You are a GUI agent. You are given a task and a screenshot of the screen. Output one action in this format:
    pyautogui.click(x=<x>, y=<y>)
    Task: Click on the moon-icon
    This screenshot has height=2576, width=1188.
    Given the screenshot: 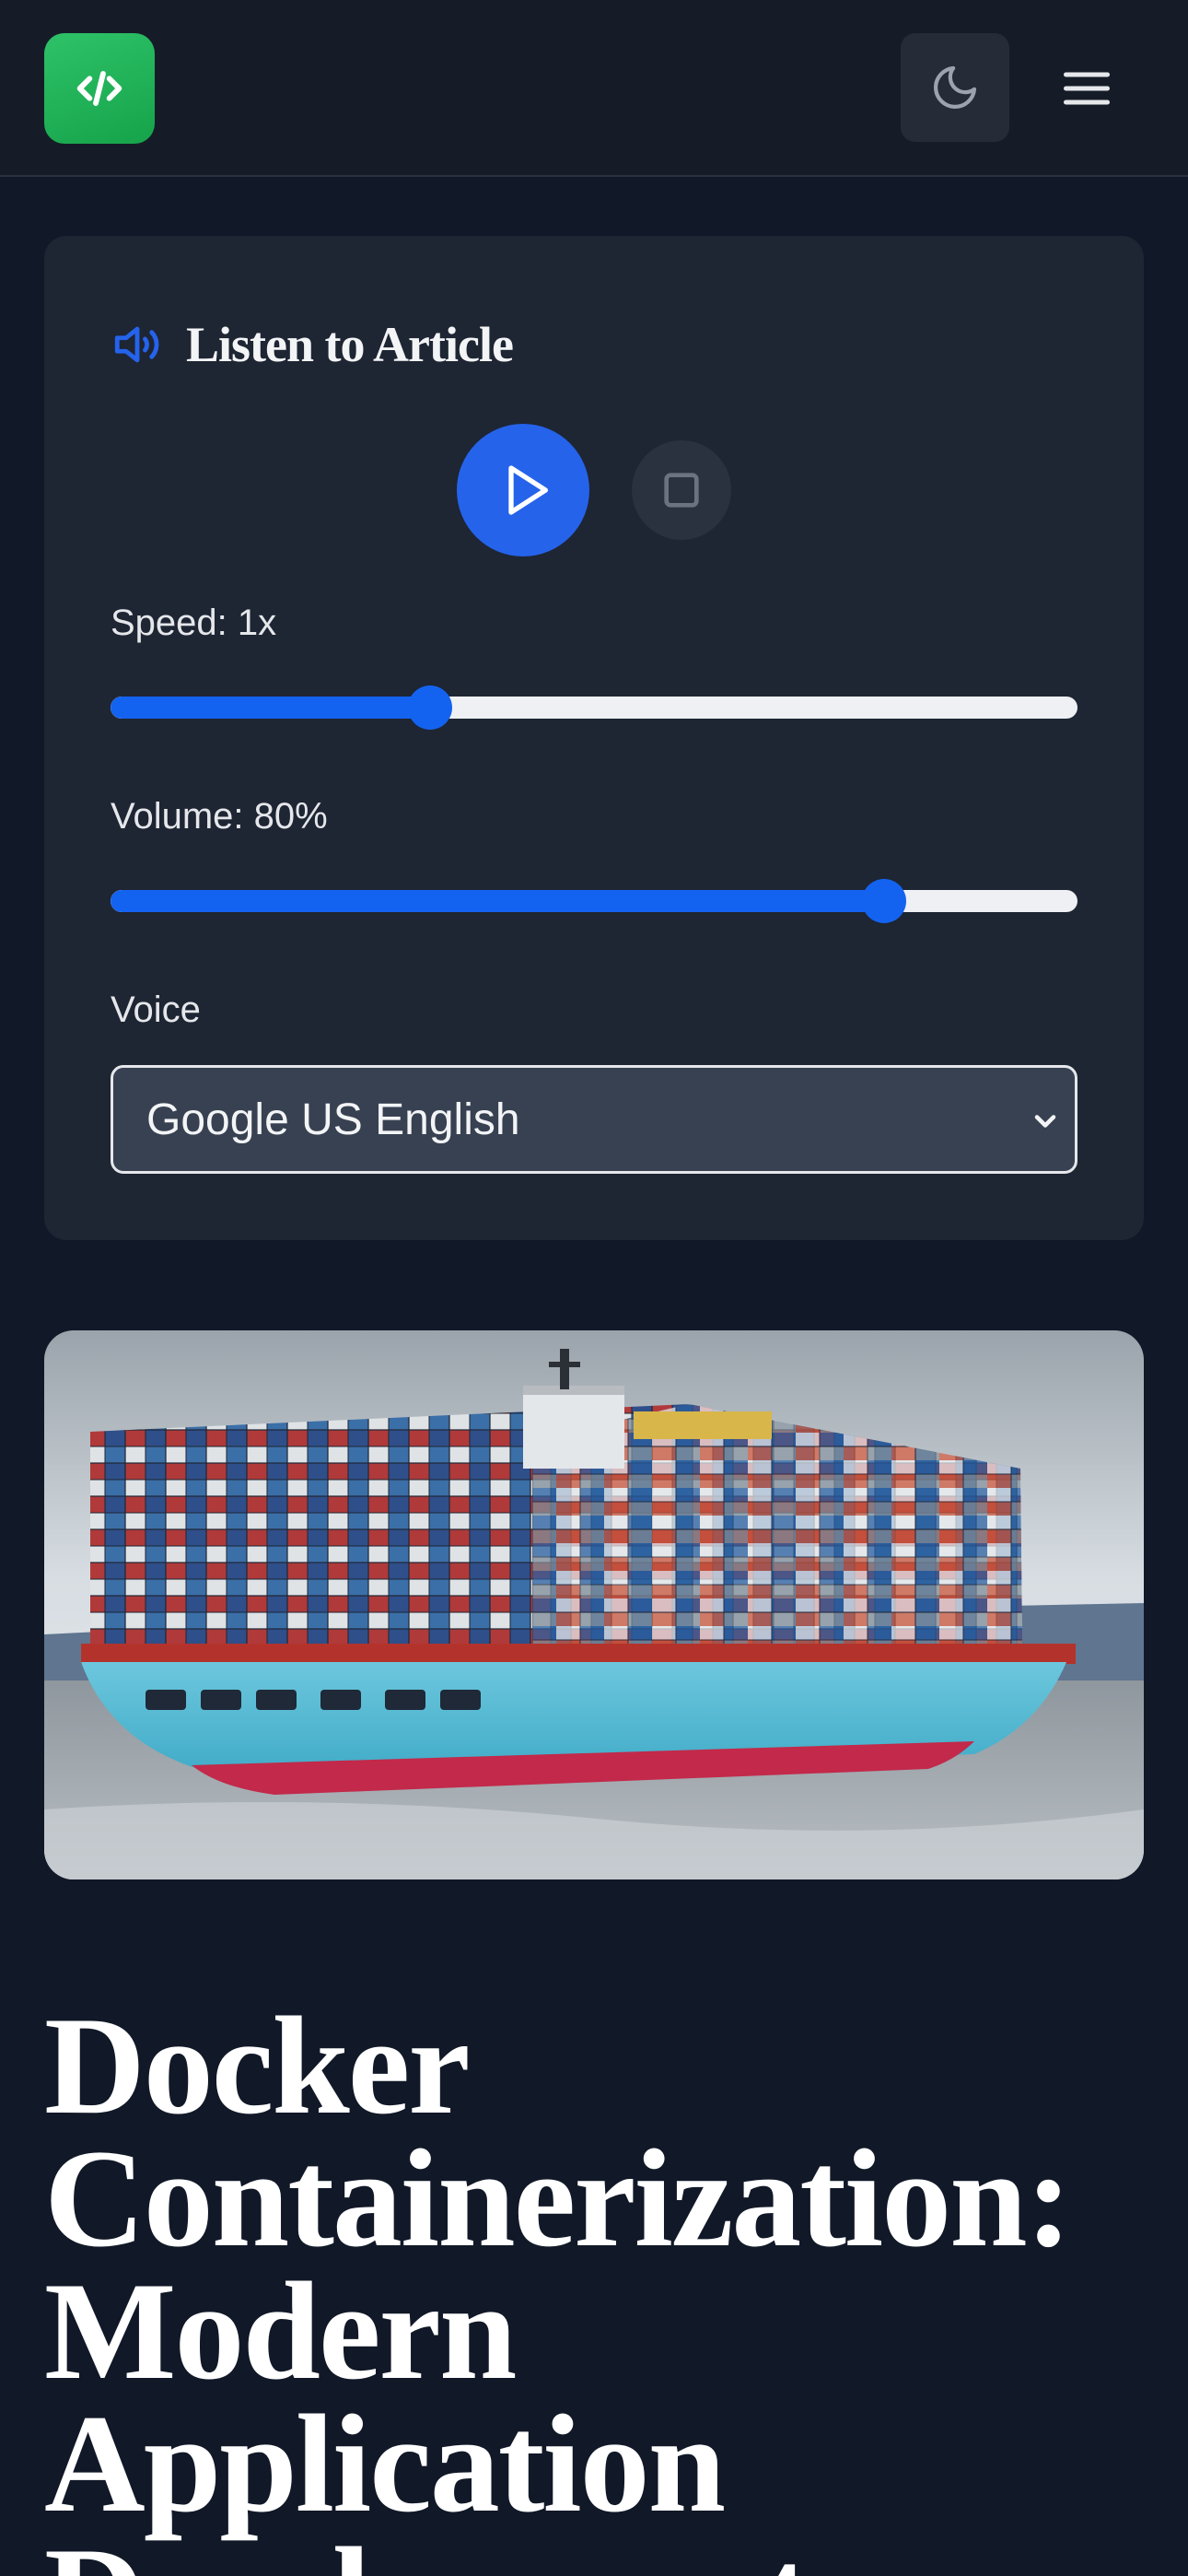 What is the action you would take?
    pyautogui.click(x=955, y=87)
    